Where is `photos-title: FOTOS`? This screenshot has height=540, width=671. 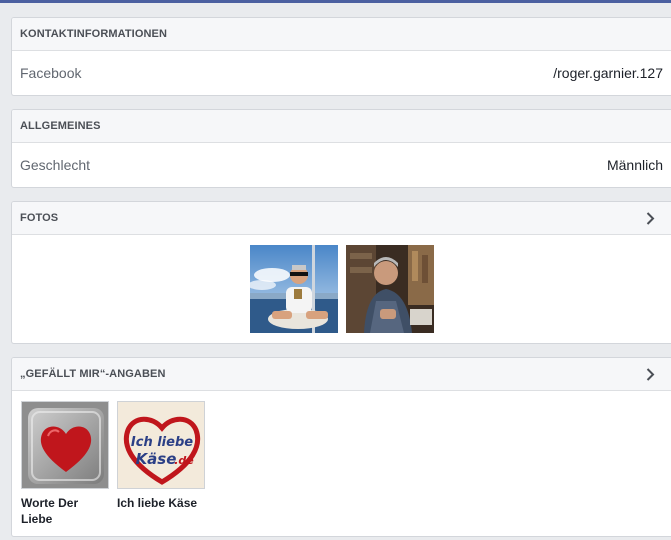
photos-title: FOTOS is located at coordinates (39, 218).